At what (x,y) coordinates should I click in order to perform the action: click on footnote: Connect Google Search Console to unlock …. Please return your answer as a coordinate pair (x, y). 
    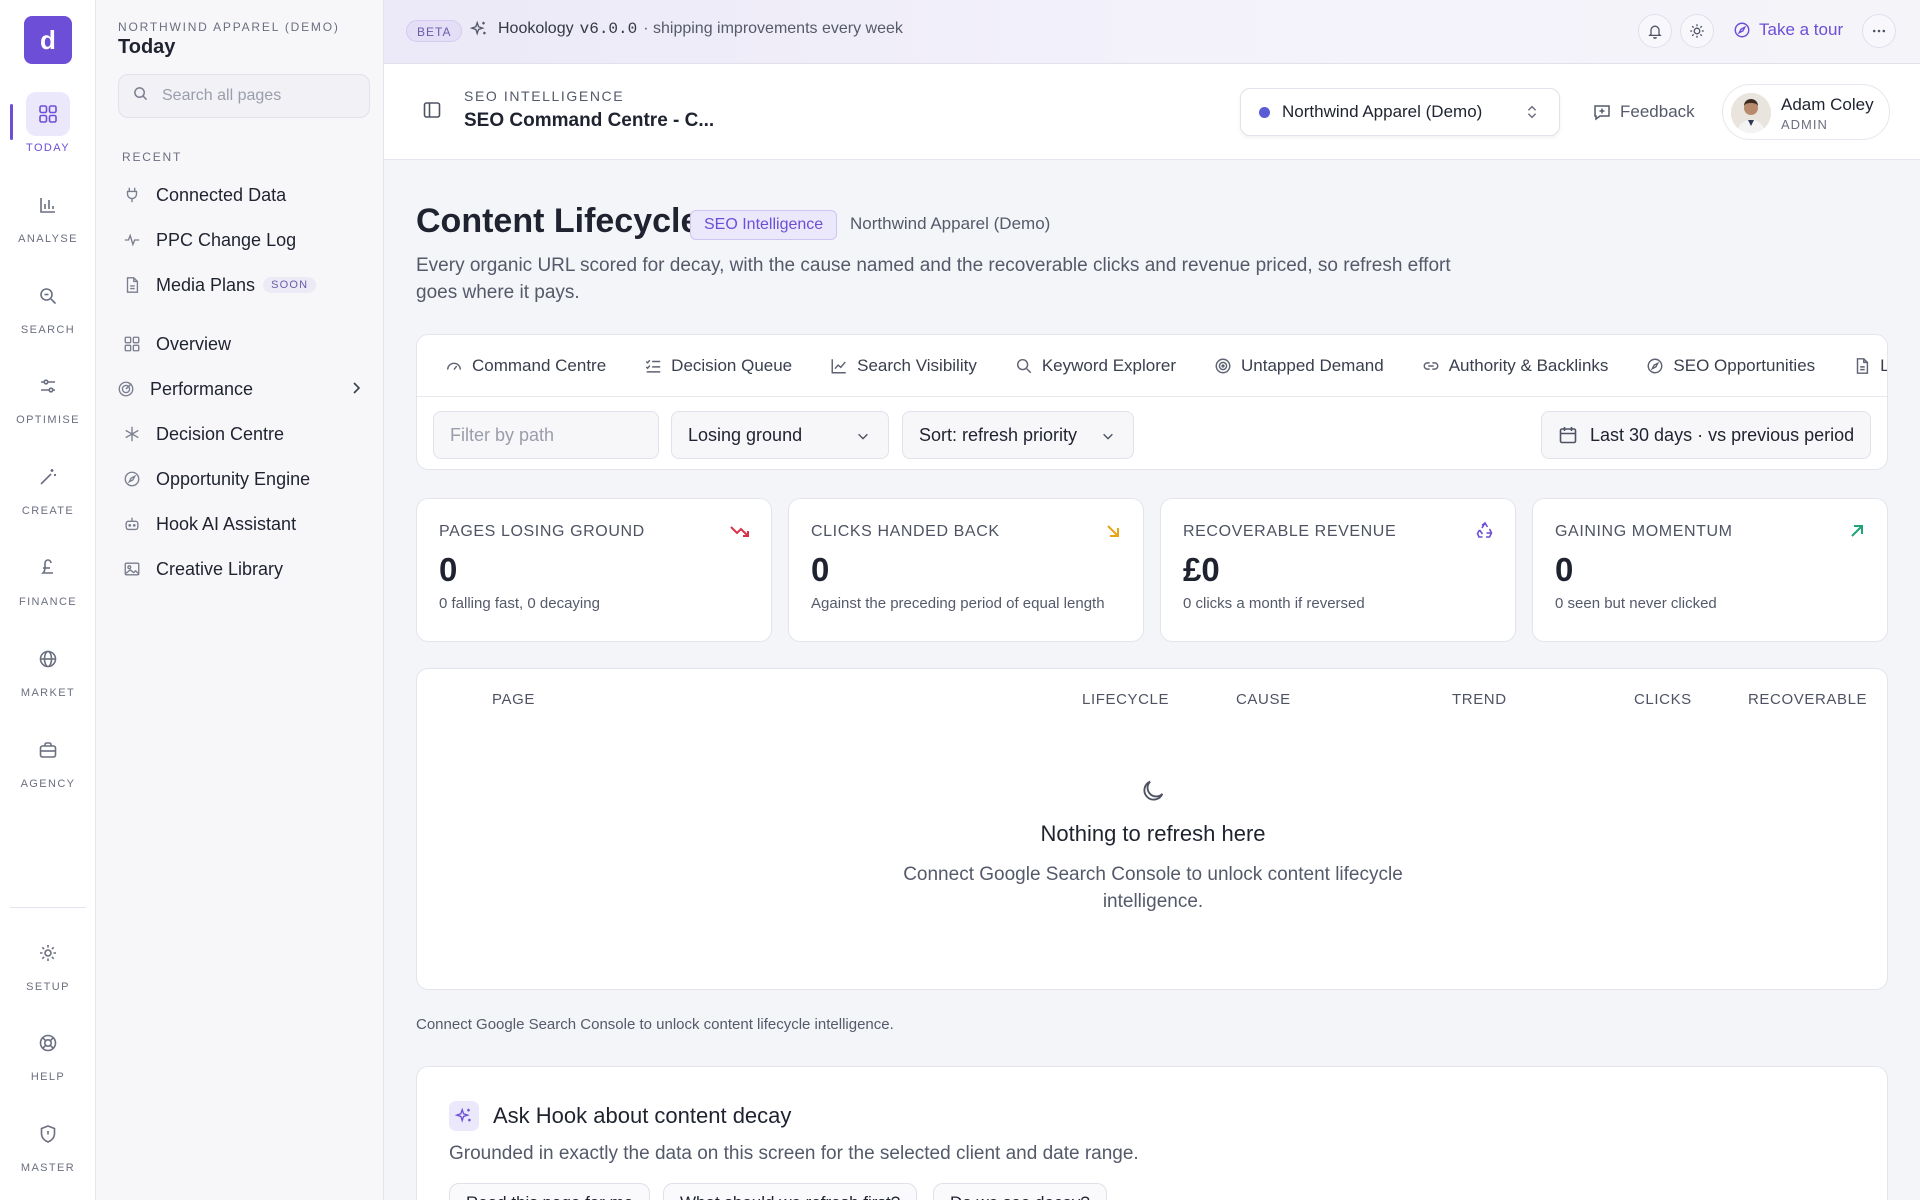
    Looking at the image, I should click on (655, 1024).